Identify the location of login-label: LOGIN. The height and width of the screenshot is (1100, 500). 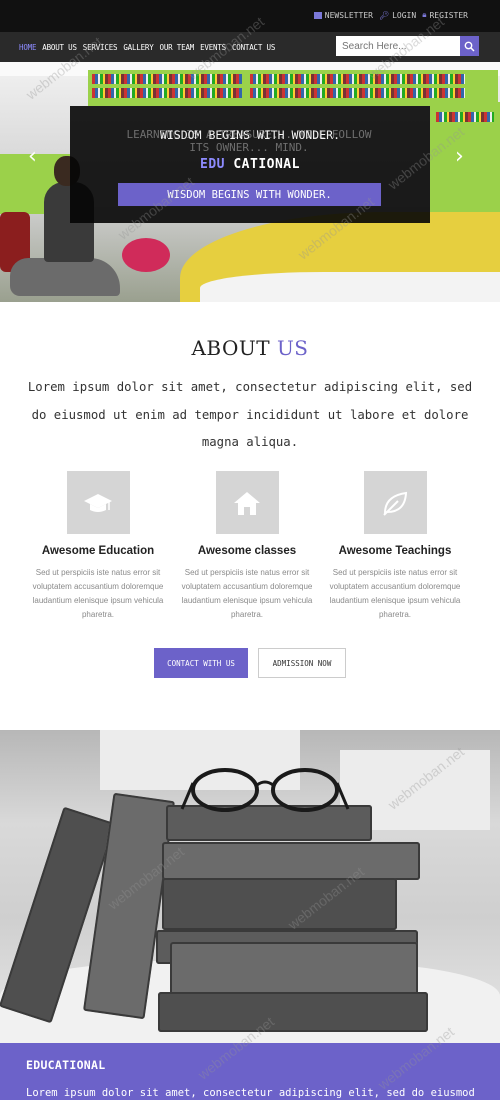
(404, 15).